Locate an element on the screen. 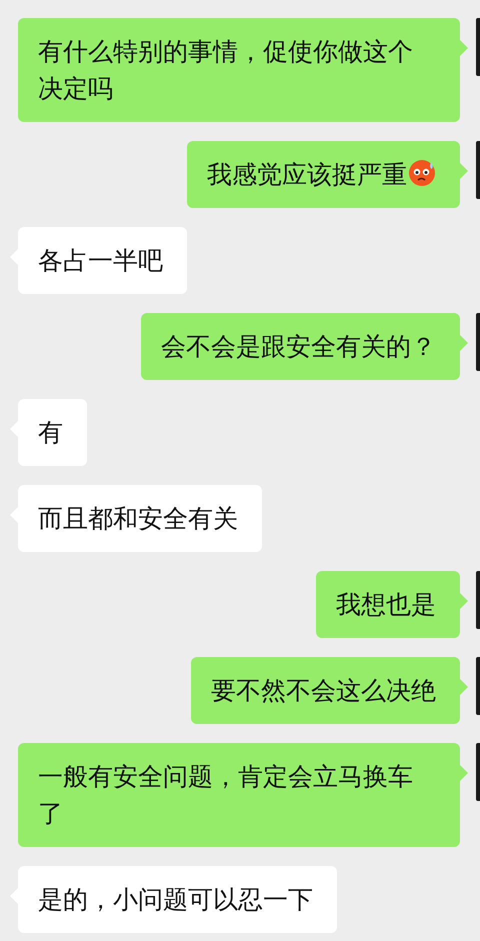  sent-message-bubble: 一般有安全问题，肯定会立马换车了 is located at coordinates (239, 795).